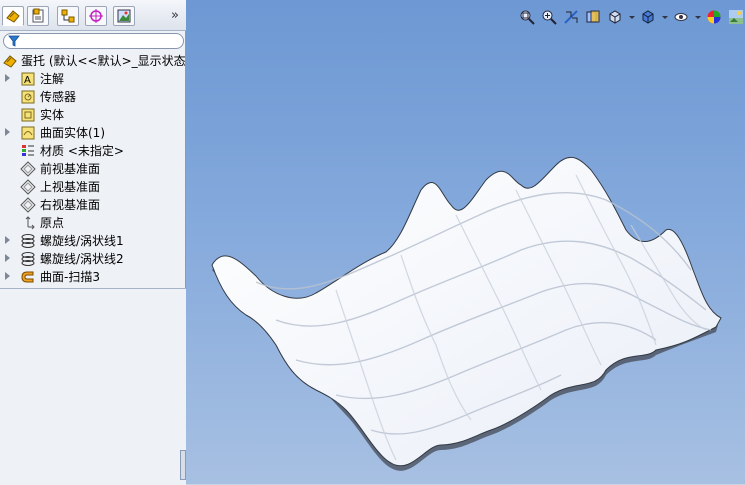  I want to click on tree-item-swept-surface: 曲面-扫描3, so click(93, 277).